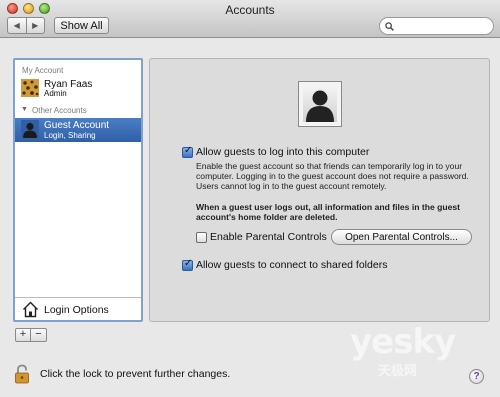  What do you see at coordinates (78, 89) in the screenshot?
I see `account-row-ryan-faas: Ryan Faas Admin` at bounding box center [78, 89].